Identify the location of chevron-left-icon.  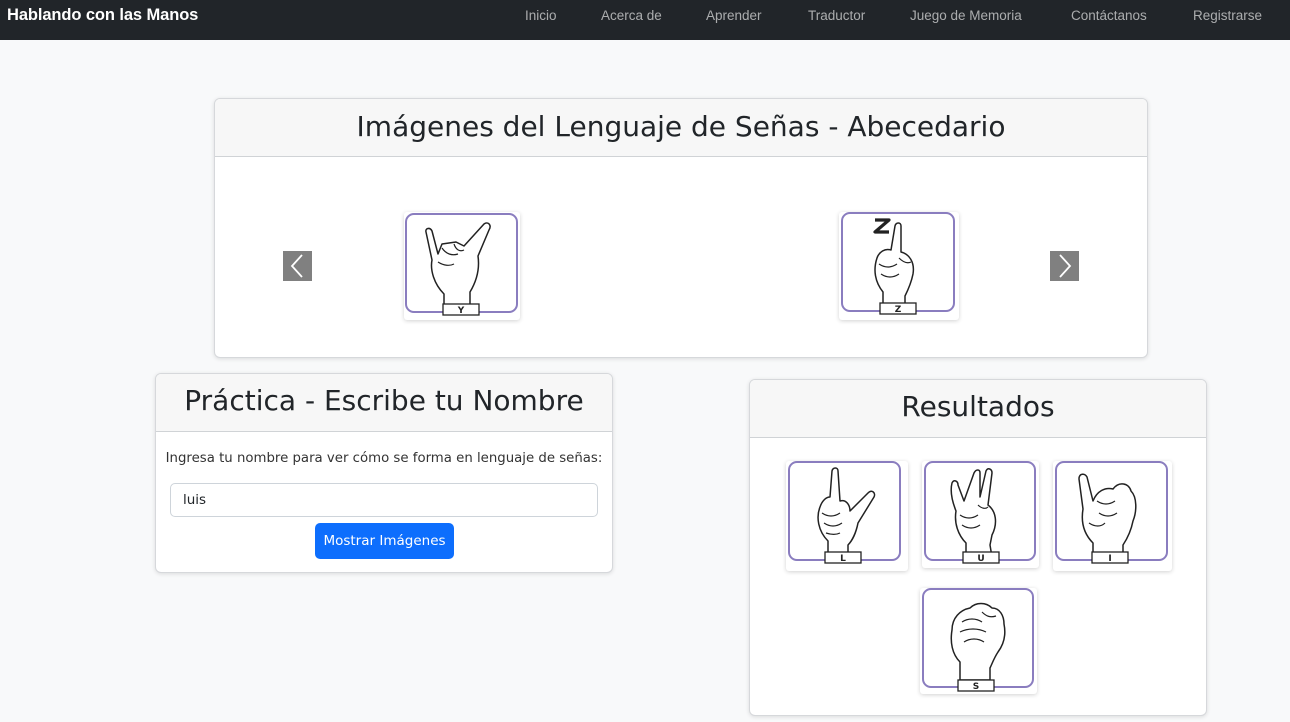
(296, 266).